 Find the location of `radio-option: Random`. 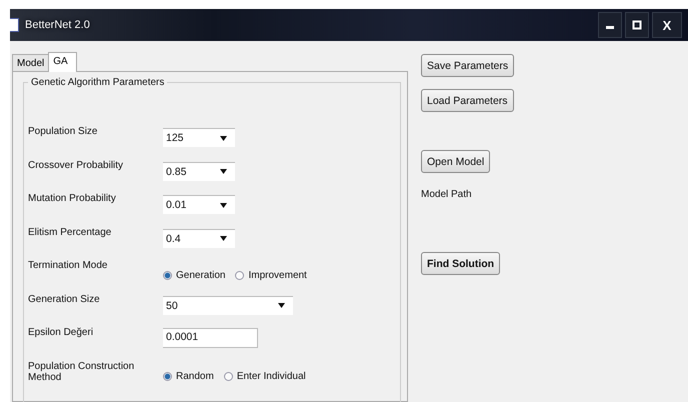

radio-option: Random is located at coordinates (188, 376).